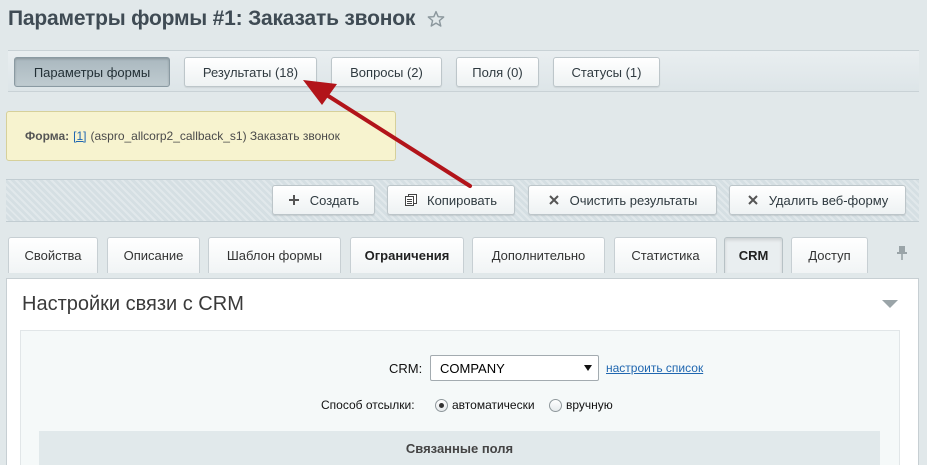  I want to click on note-label: Форма:, so click(47, 136).